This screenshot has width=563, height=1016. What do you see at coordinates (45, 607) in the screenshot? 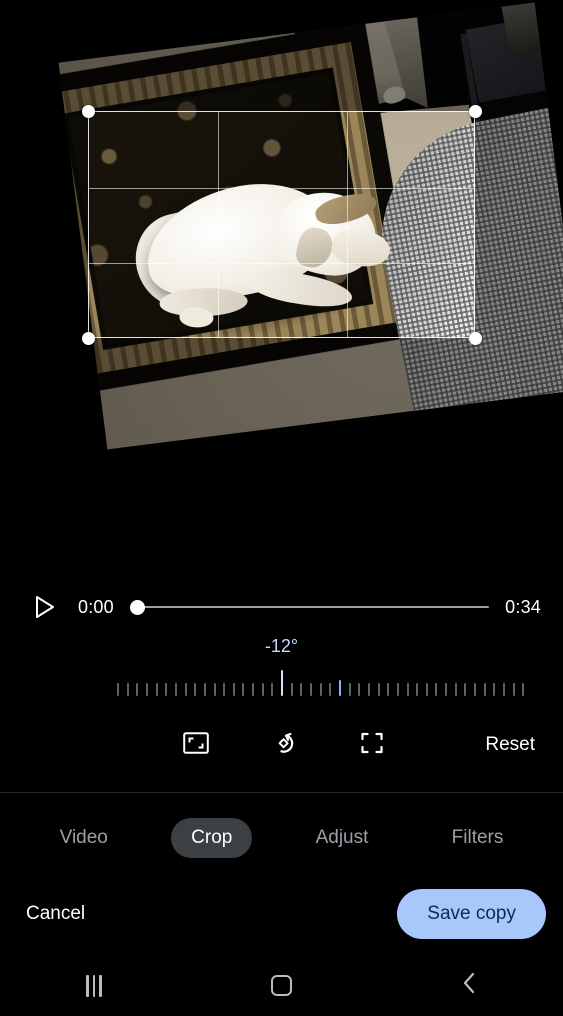
I see `play-button` at bounding box center [45, 607].